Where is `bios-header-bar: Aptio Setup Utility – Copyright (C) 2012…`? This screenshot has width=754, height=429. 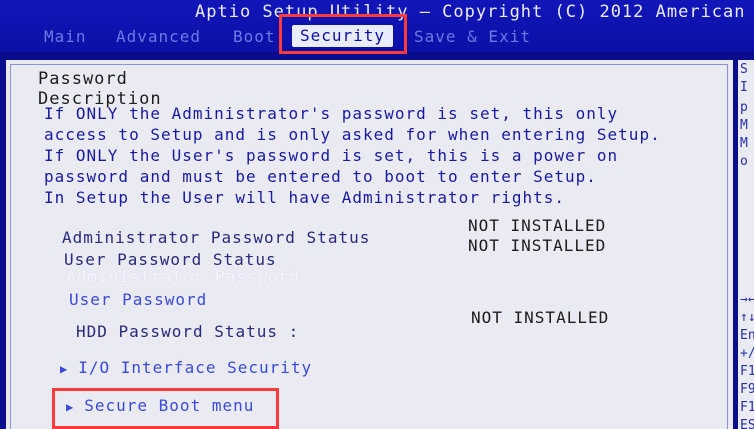 bios-header-bar: Aptio Setup Utility – Copyright (C) 2012… is located at coordinates (377, 26).